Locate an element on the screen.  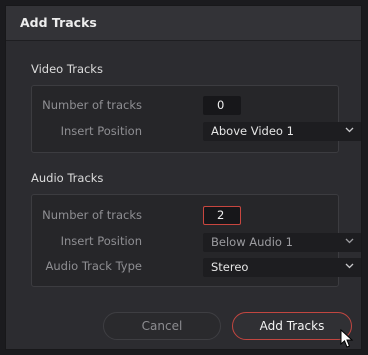
video-number-of-tracks-input: 0 is located at coordinates (222, 105).